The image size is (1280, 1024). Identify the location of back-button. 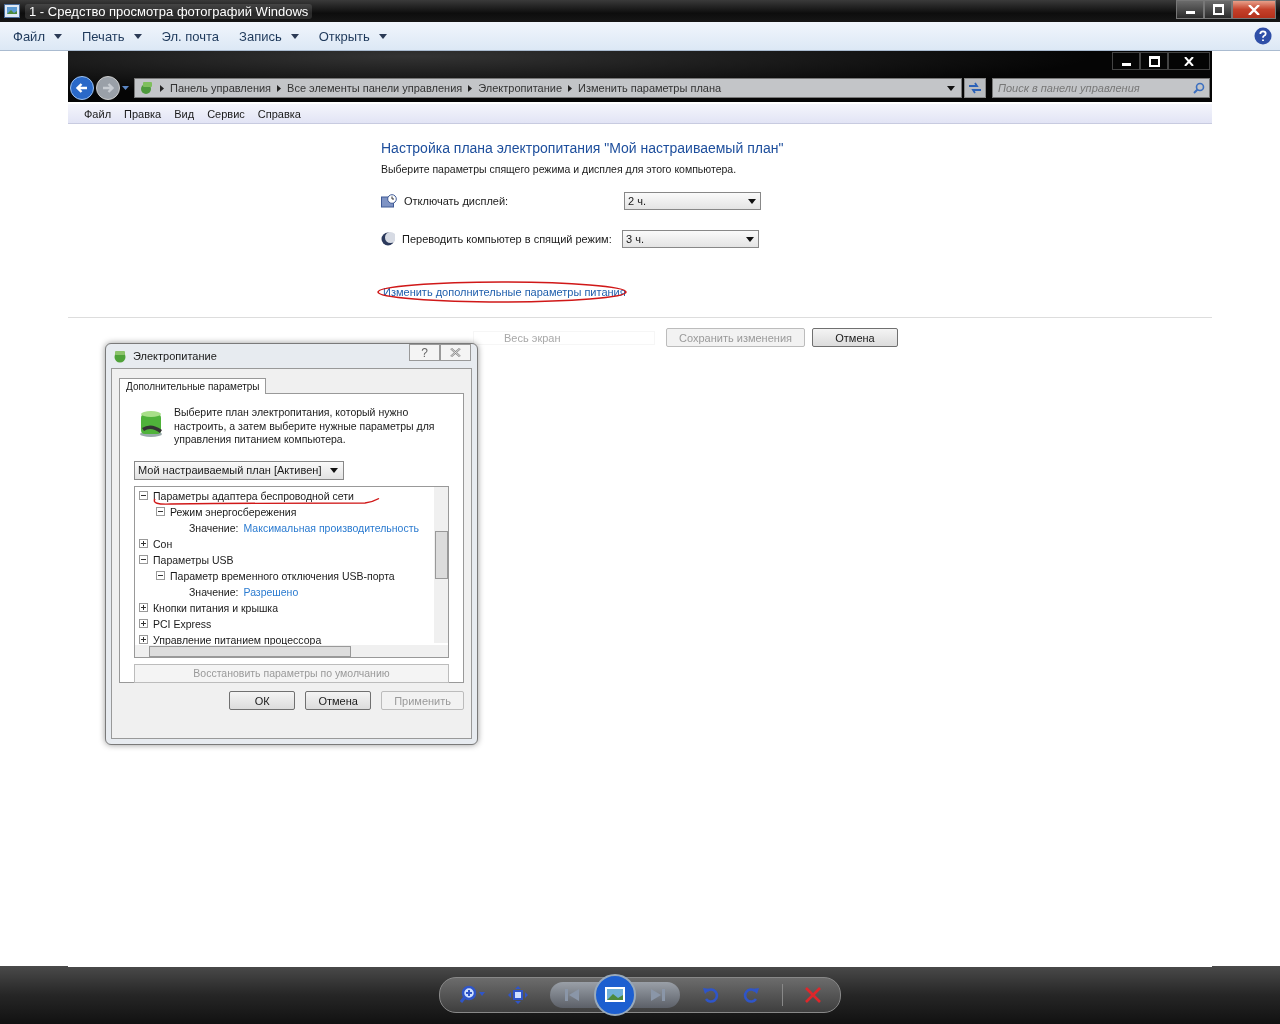
(82, 88).